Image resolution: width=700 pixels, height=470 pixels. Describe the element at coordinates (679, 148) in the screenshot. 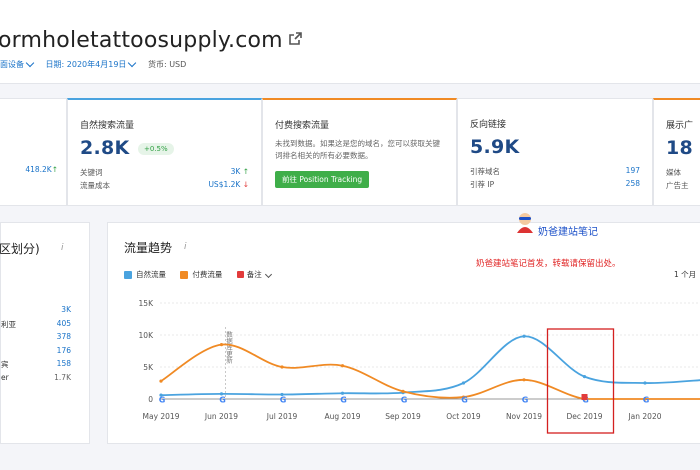

I see `display-value: 18` at that location.